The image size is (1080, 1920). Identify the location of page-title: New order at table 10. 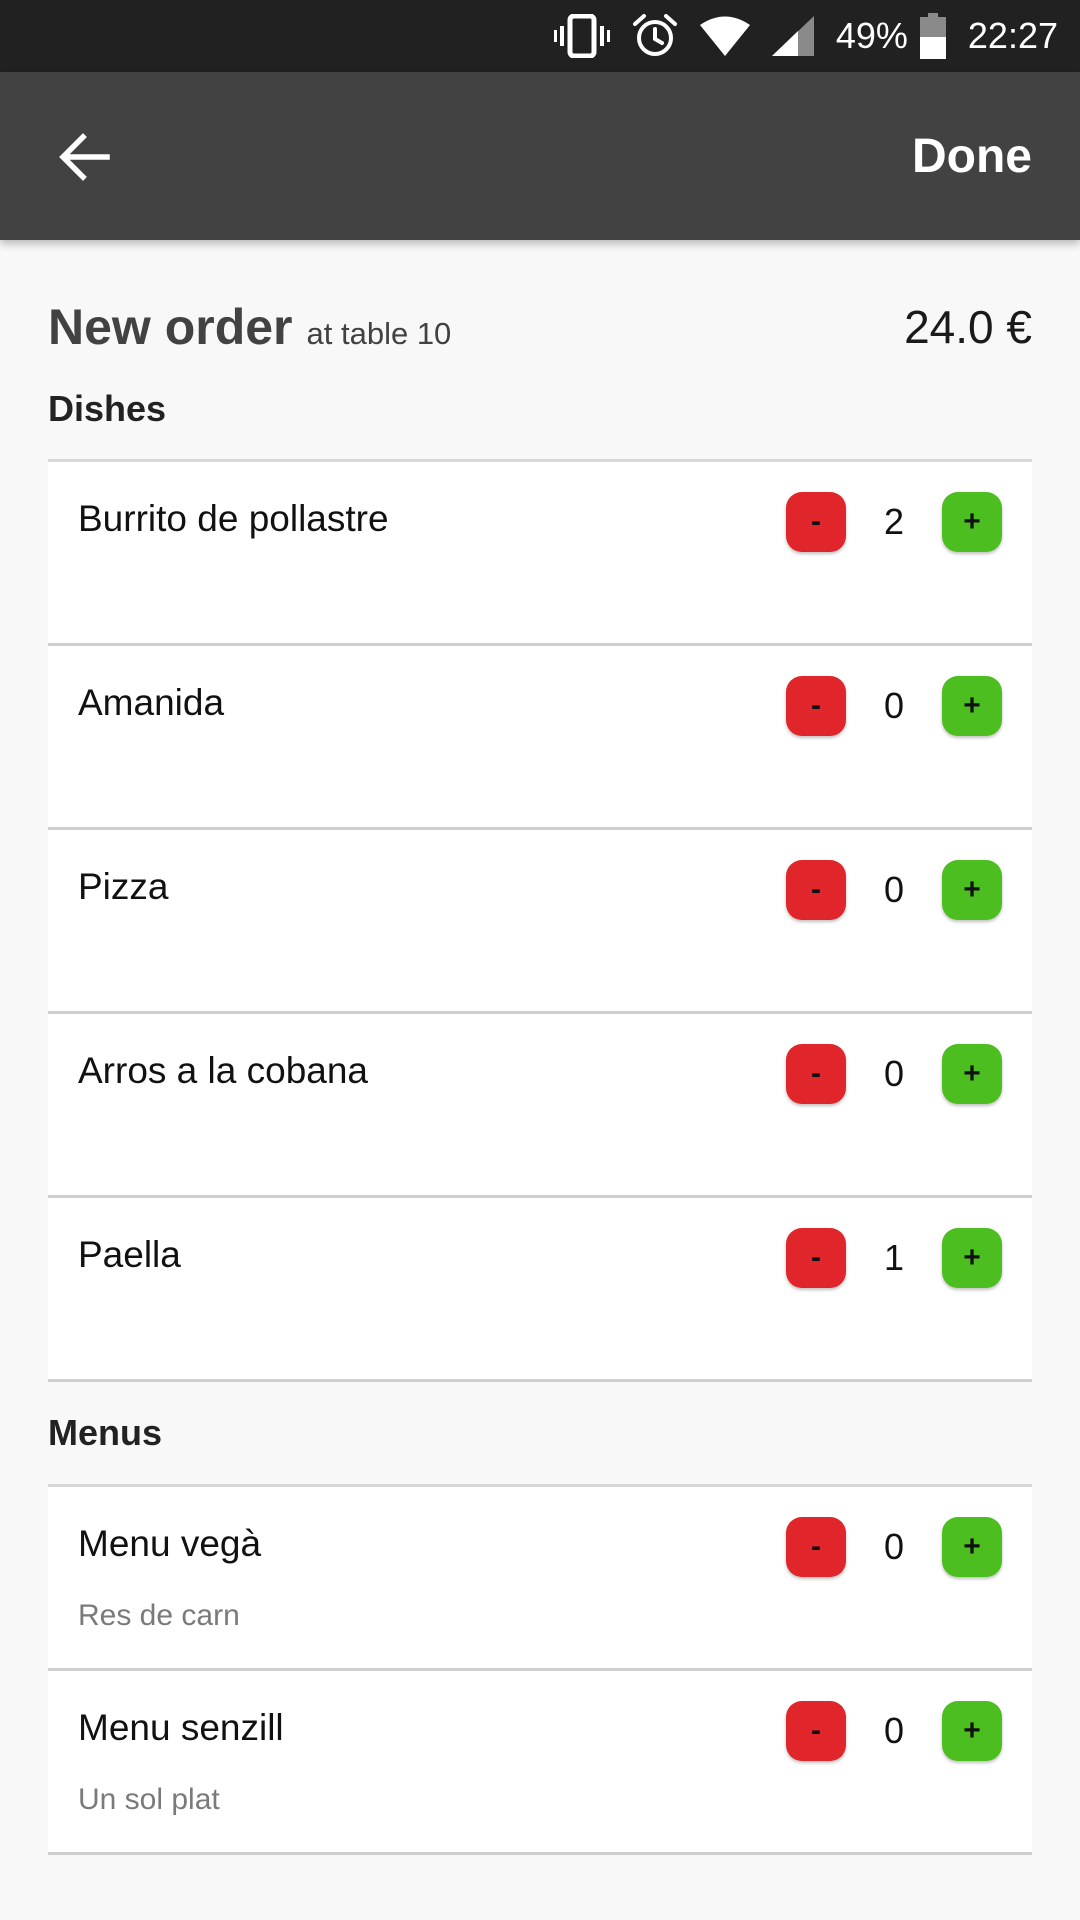
(249, 327).